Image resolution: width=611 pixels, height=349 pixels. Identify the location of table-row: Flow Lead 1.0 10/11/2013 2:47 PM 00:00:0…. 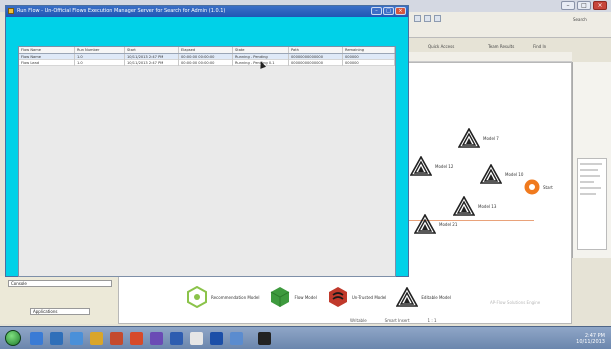
(207, 63).